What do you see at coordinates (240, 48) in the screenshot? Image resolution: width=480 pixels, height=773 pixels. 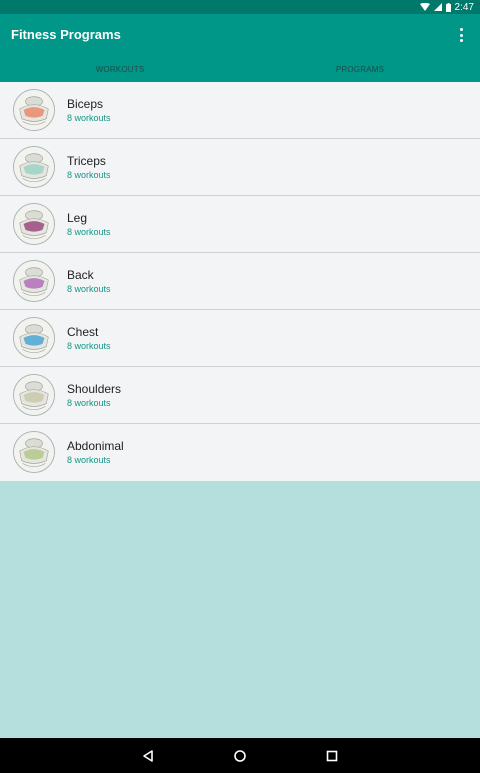 I see `app-bar: Fitness Programs WORKOUTS PROGRAMS` at bounding box center [240, 48].